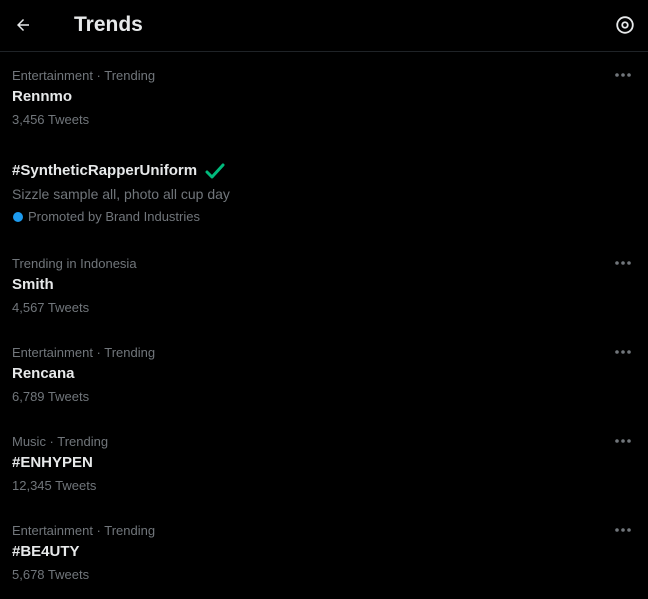 This screenshot has width=648, height=599. I want to click on trend-tweet-count: 12,345 Tweets, so click(54, 485).